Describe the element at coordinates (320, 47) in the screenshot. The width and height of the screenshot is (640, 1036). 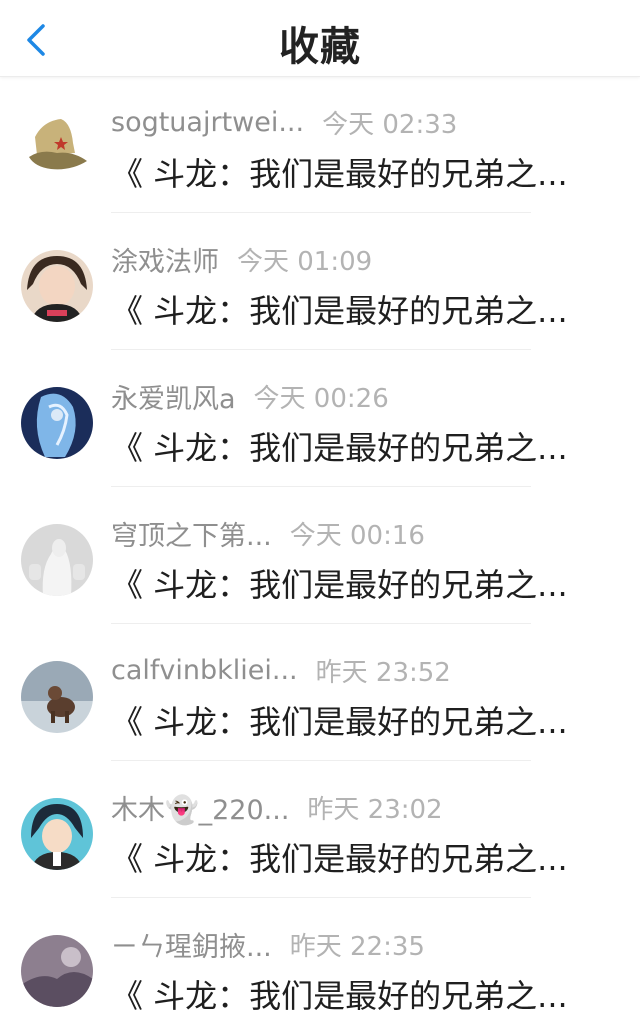
I see `page-title: 收藏` at that location.